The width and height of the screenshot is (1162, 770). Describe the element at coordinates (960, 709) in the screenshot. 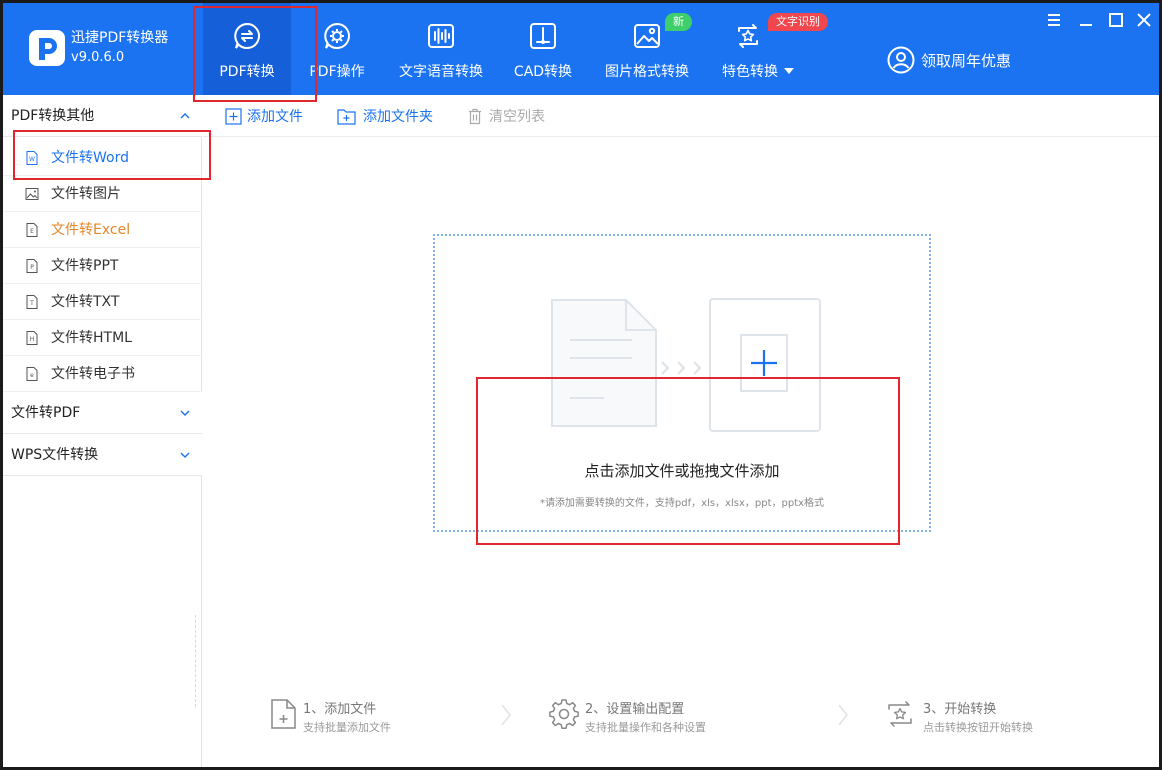

I see `step-title: 3、开始转换` at that location.